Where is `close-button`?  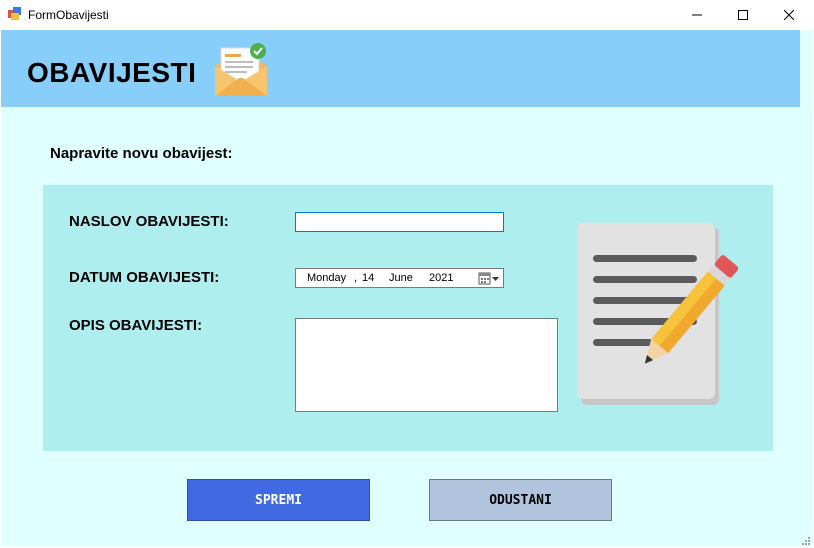
close-button is located at coordinates (789, 15).